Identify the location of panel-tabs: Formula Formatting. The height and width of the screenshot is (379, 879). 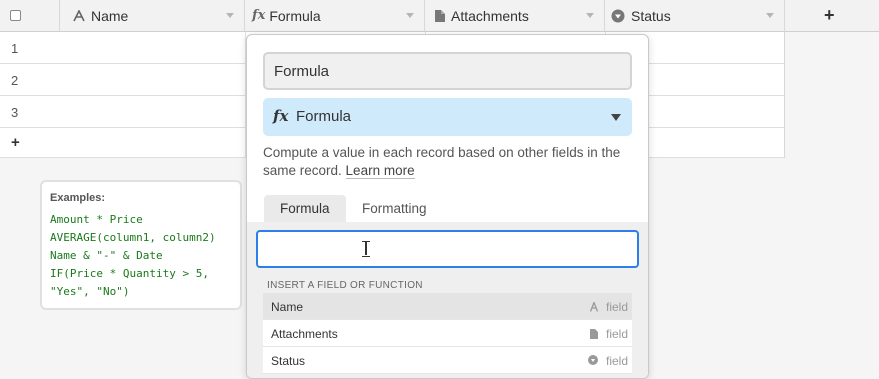
(447, 208).